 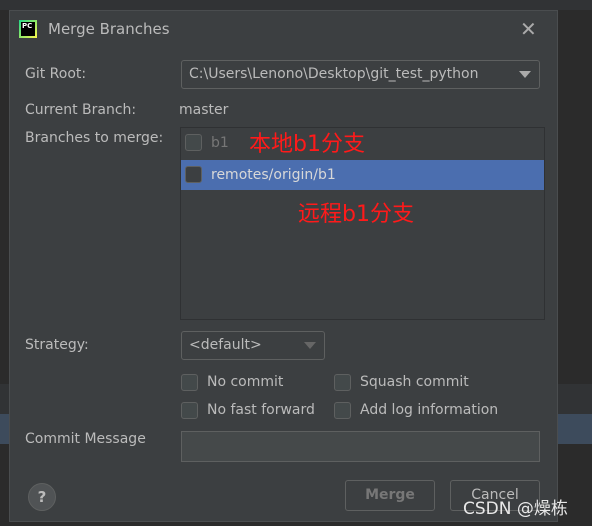 I want to click on branches-label: Branches to merge:, so click(x=94, y=138).